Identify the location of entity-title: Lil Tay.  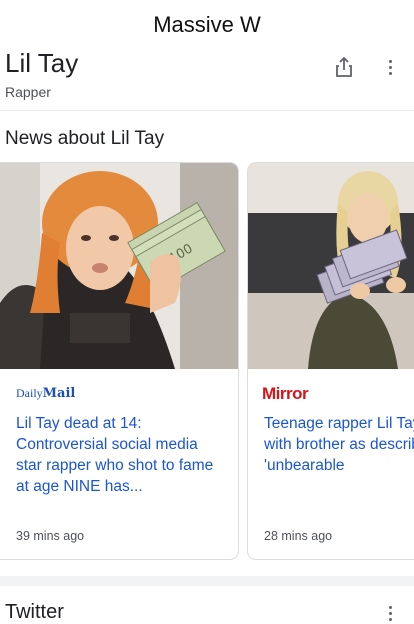
(42, 63).